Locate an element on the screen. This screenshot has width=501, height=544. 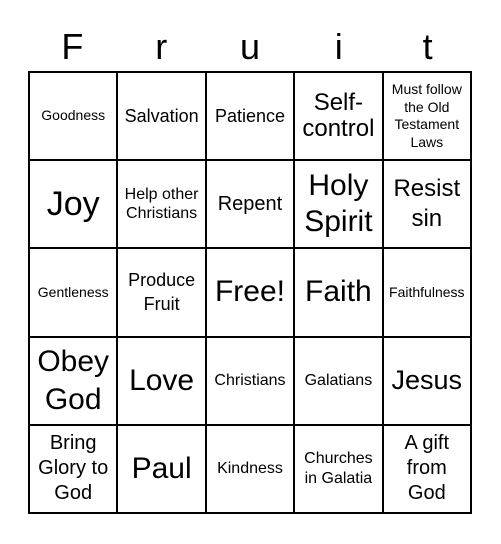
bingo-cell: Produce Fruit is located at coordinates (161, 292).